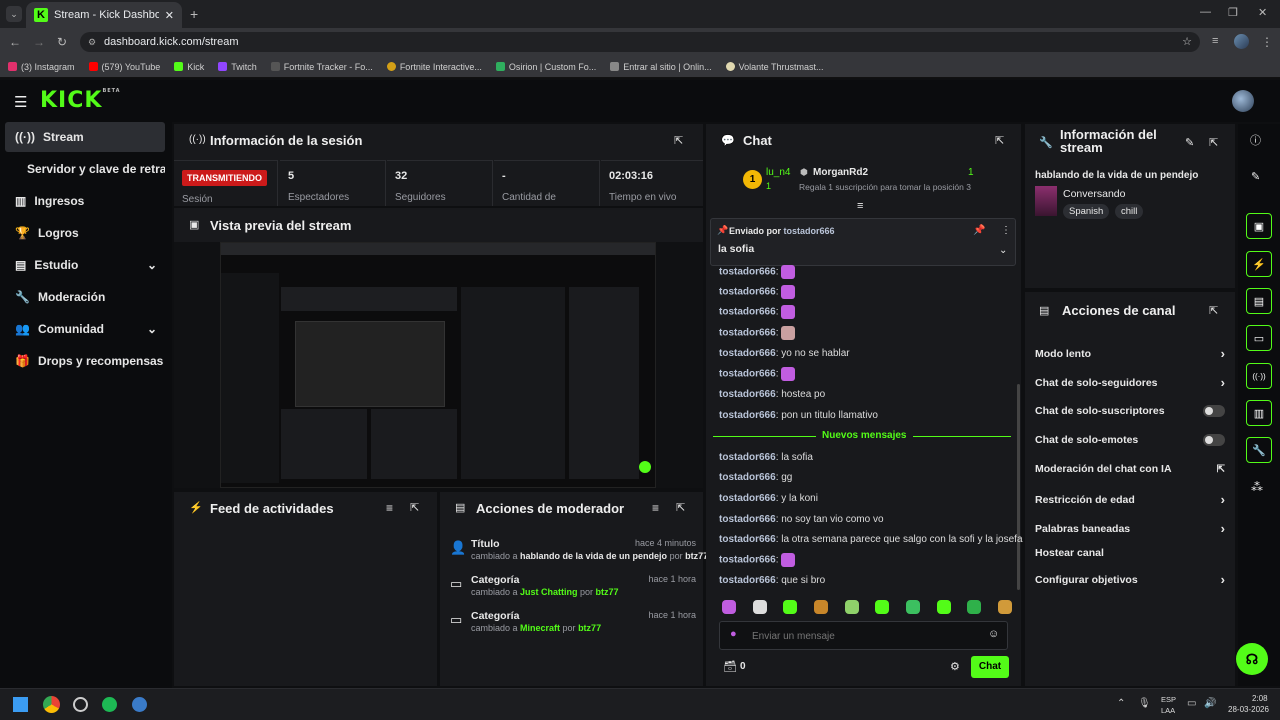 The height and width of the screenshot is (720, 1280). What do you see at coordinates (1130, 528) in the screenshot?
I see `action-banned-words: Palabras baneadas ›` at bounding box center [1130, 528].